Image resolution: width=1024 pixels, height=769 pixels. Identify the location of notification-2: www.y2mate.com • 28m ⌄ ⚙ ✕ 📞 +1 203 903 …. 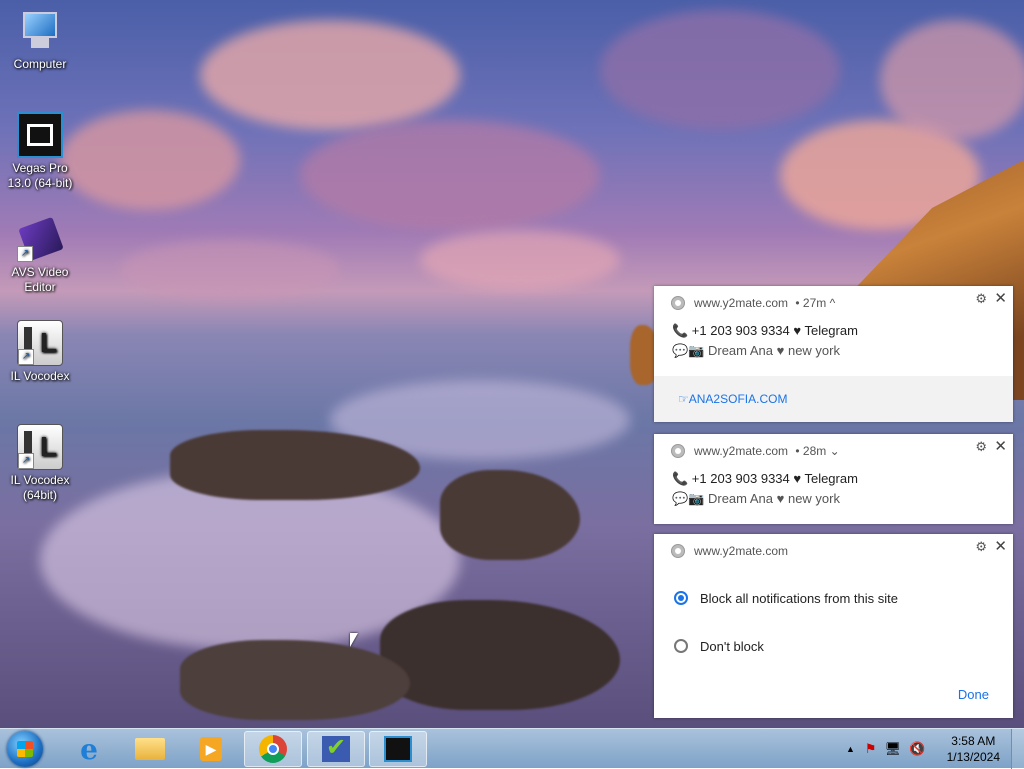
(833, 479).